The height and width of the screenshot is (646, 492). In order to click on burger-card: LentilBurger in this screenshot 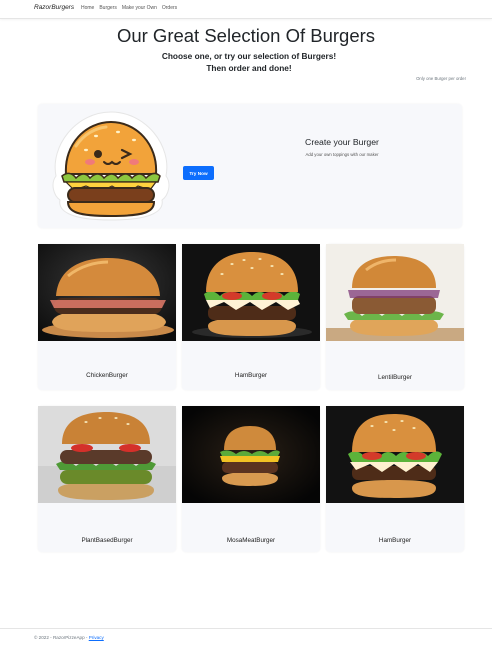, I will do `click(395, 317)`.